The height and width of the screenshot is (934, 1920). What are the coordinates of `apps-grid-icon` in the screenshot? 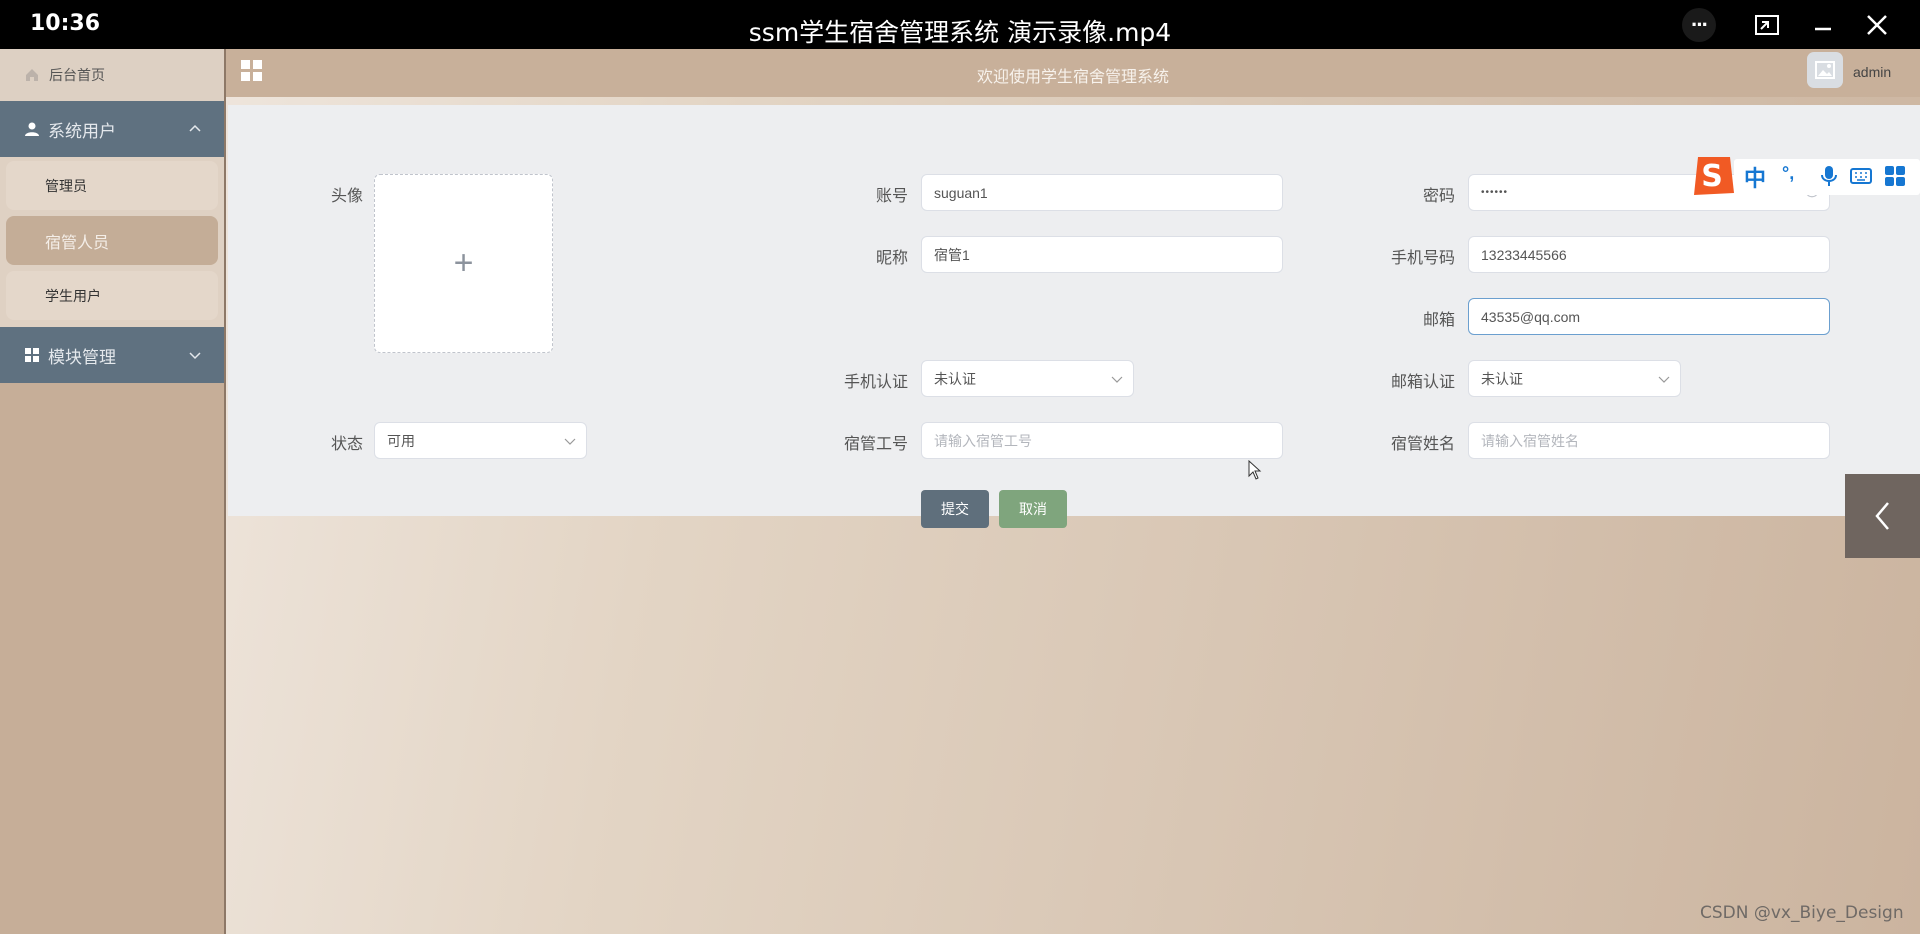 It's located at (1895, 176).